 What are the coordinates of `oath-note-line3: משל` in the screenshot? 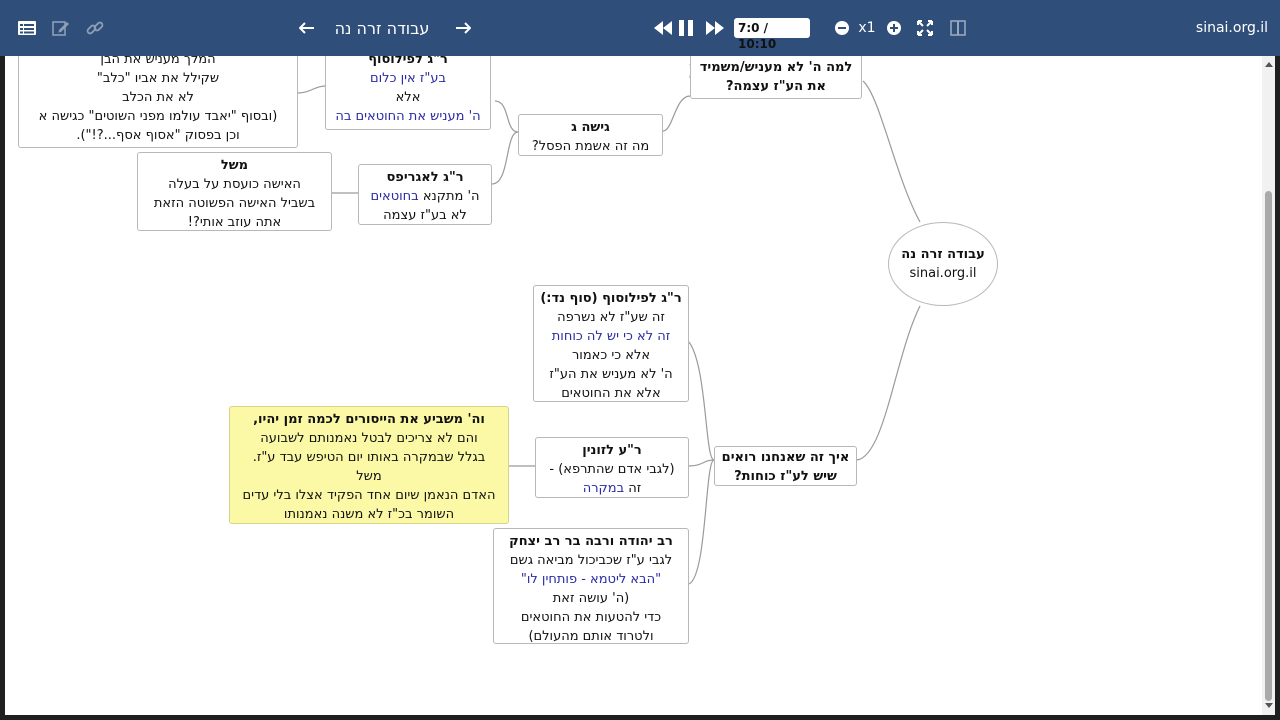 It's located at (369, 476).